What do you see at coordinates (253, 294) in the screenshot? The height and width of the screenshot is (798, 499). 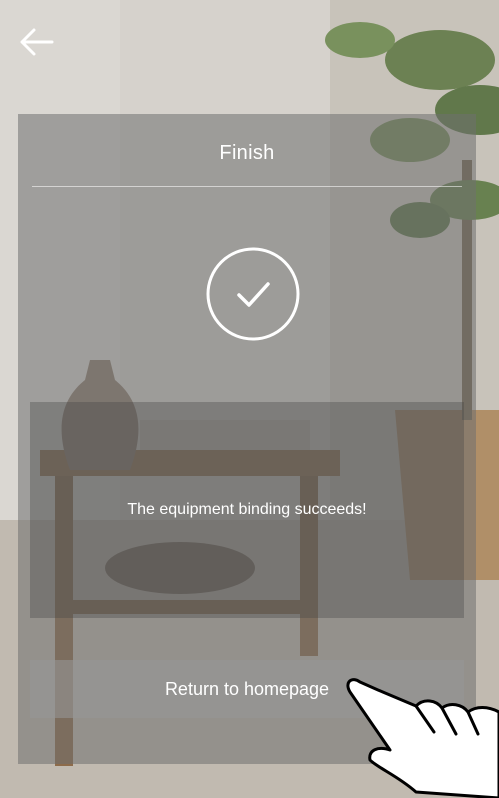 I see `check-circle-icon` at bounding box center [253, 294].